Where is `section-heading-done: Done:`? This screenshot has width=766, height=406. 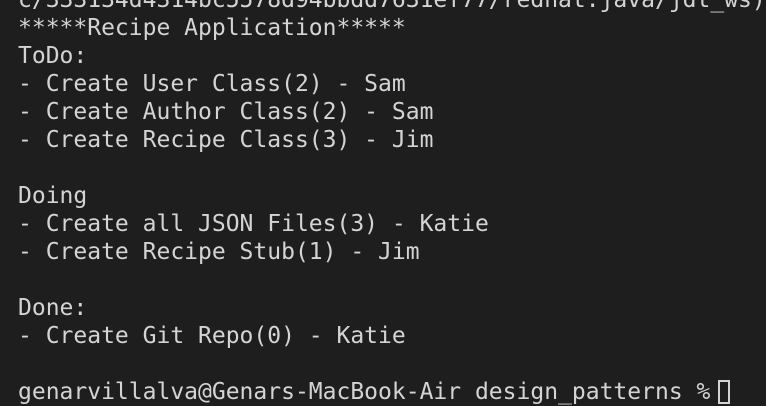
section-heading-done: Done: is located at coordinates (53, 308).